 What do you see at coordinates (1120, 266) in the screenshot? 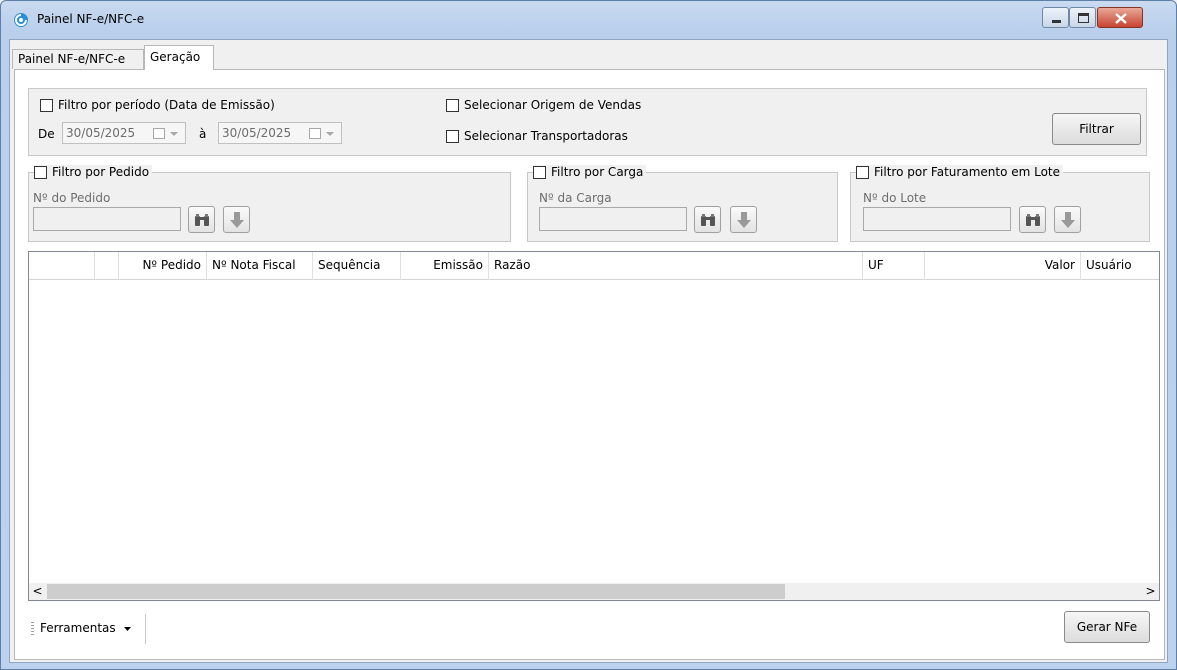
I see `column-header-usuario: Usuário` at bounding box center [1120, 266].